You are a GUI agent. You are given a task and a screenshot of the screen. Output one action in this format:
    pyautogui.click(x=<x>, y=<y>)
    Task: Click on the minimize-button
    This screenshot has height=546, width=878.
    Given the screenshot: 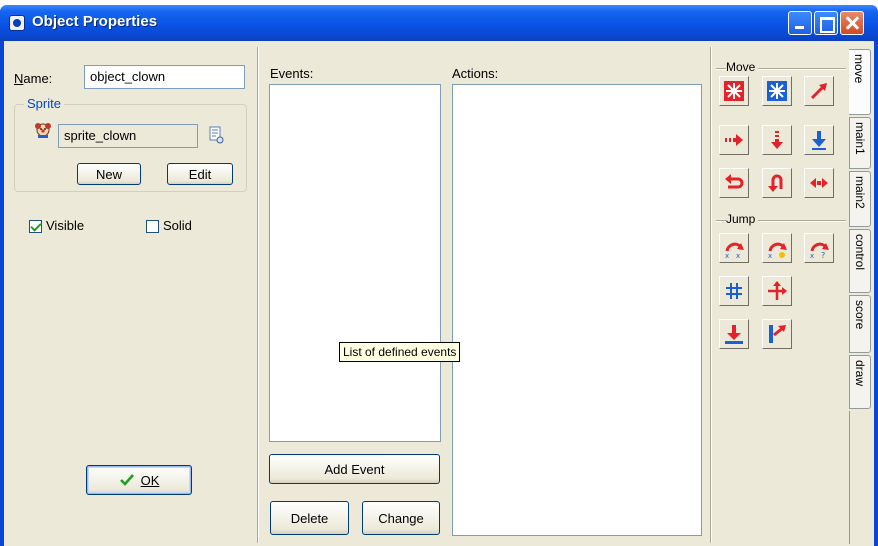 What is the action you would take?
    pyautogui.click(x=800, y=23)
    